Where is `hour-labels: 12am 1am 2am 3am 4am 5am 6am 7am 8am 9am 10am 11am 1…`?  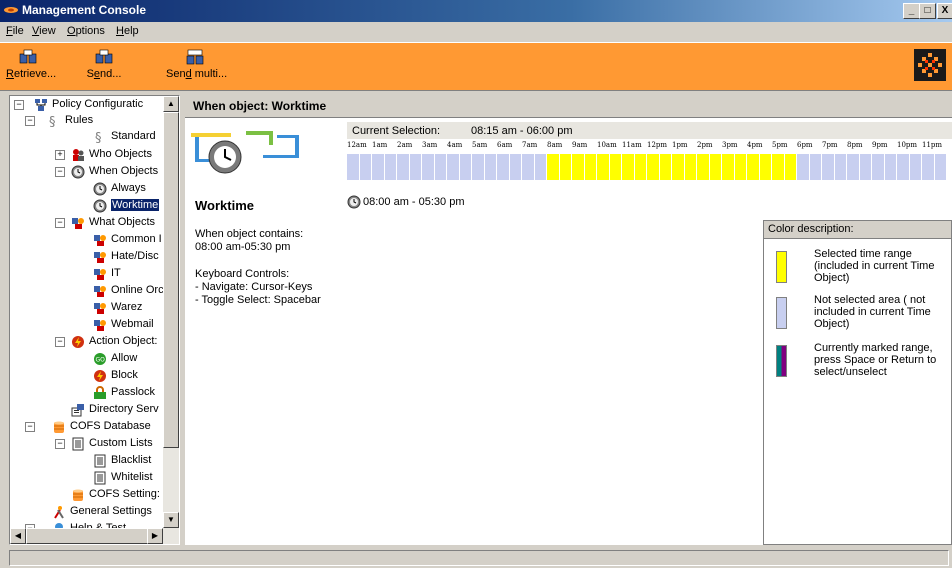 hour-labels: 12am 1am 2am 3am 4am 5am 6am 7am 8am 9am 10am 11am 1… is located at coordinates (649, 146).